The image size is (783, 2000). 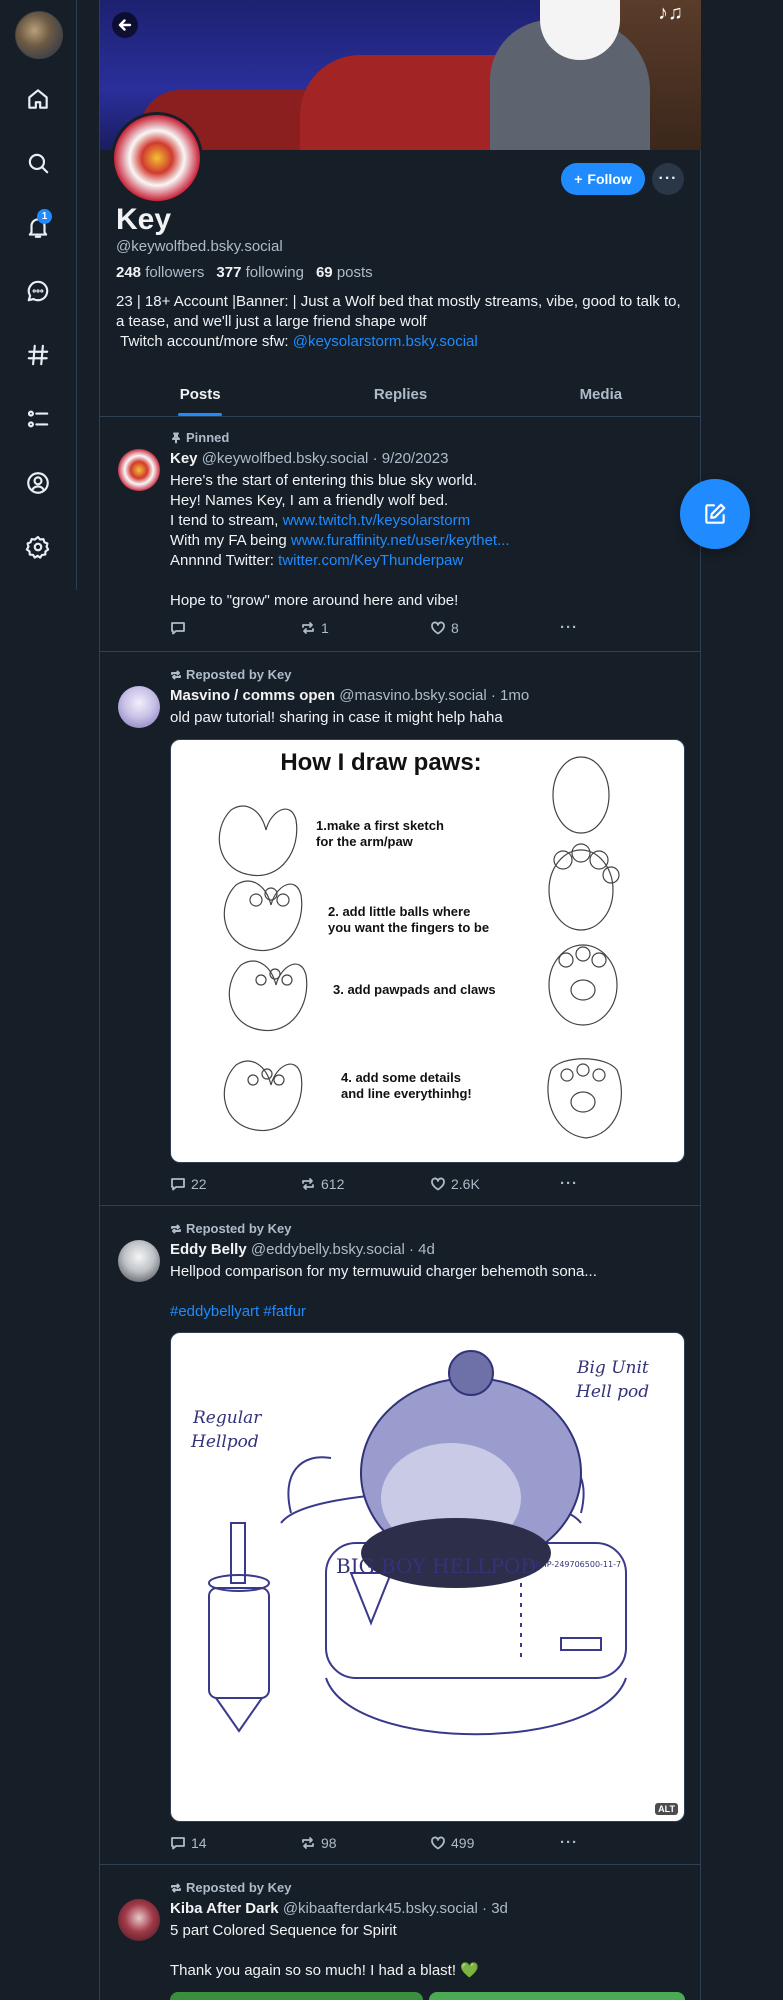 What do you see at coordinates (157, 158) in the screenshot?
I see `profile-avatar` at bounding box center [157, 158].